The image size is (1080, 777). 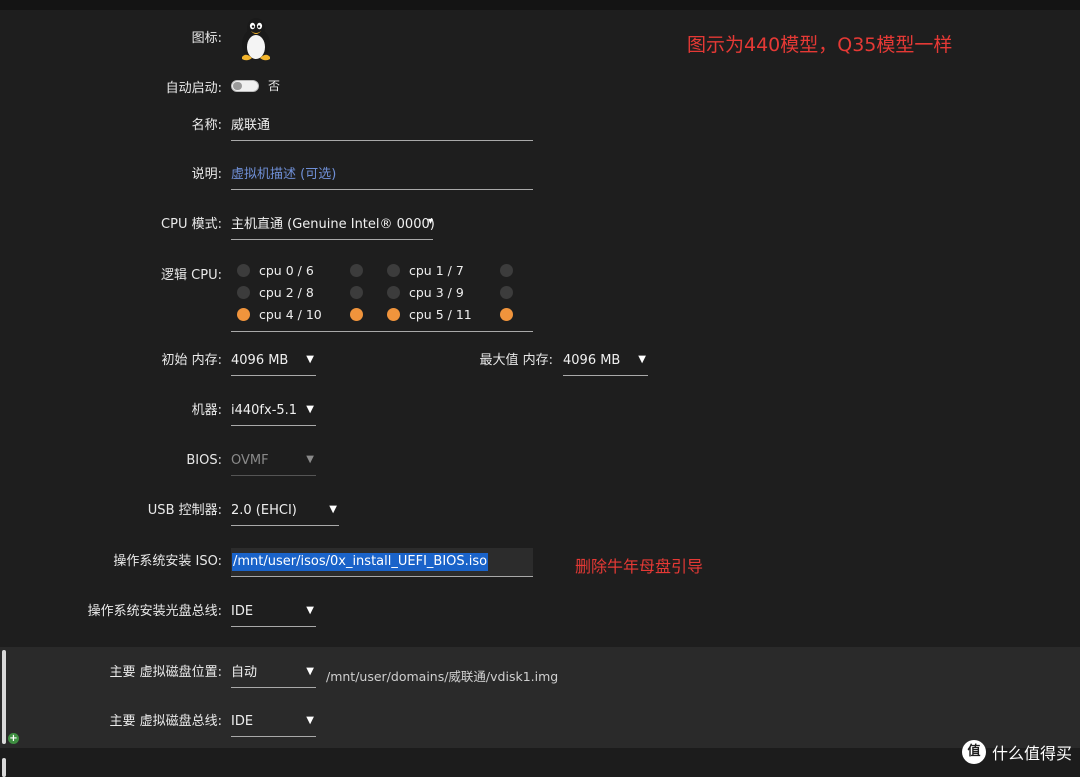 I want to click on toggle-knob, so click(x=237, y=86).